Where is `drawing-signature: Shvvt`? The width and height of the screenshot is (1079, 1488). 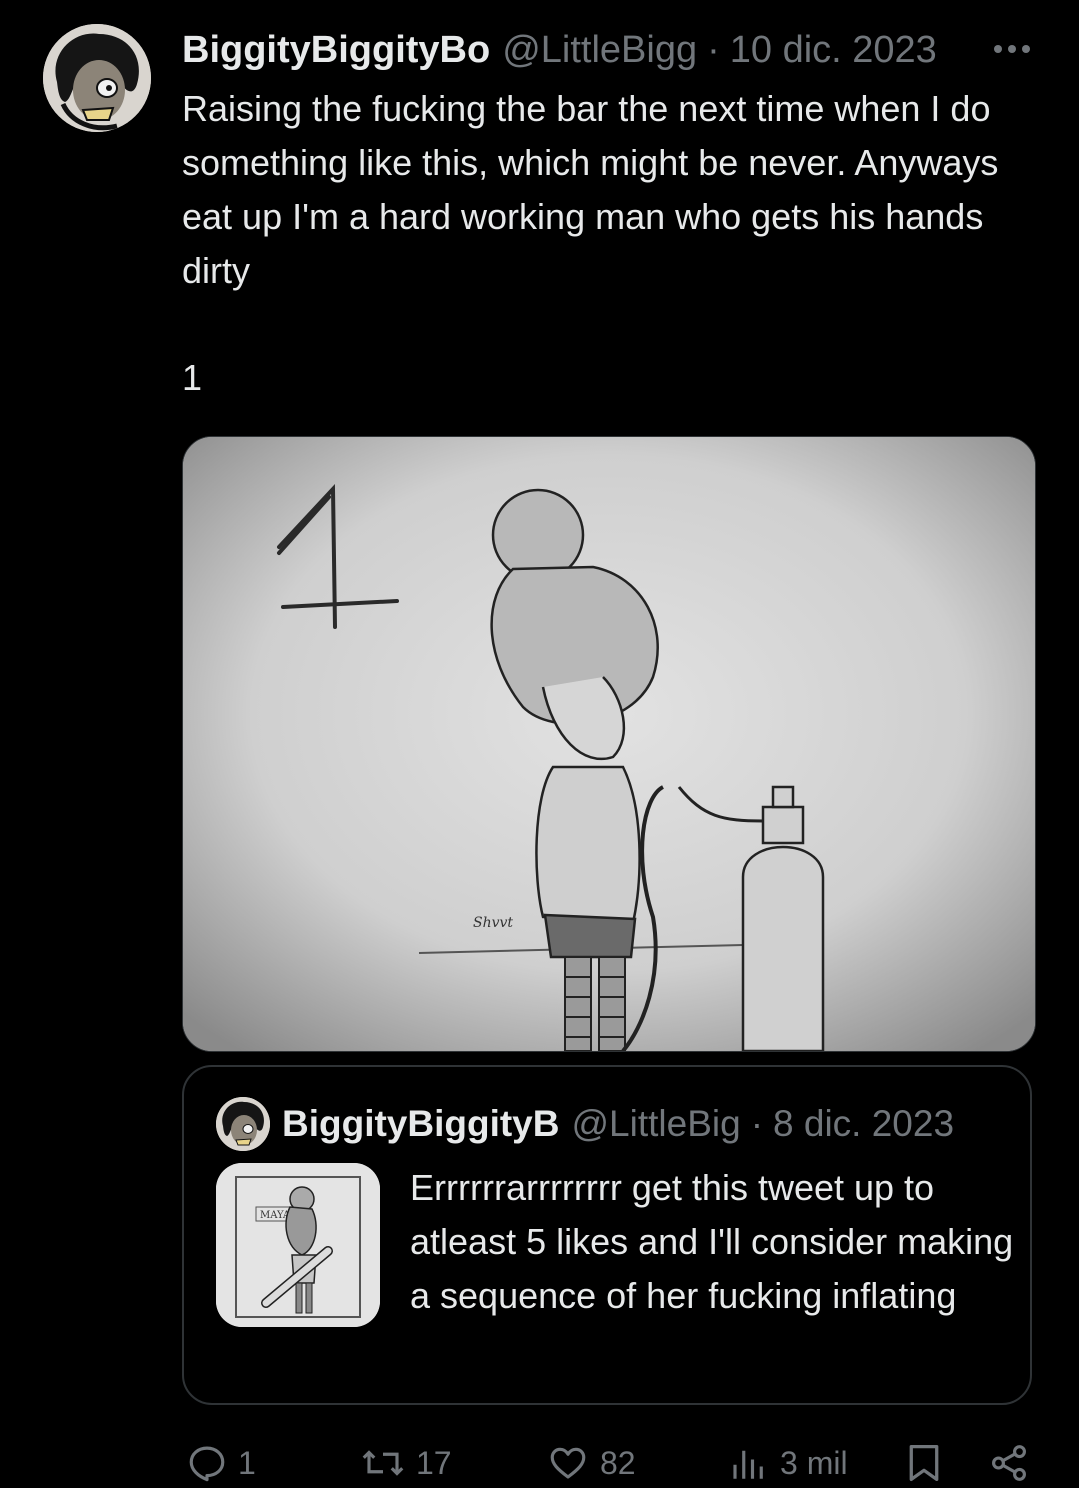
drawing-signature: Shvvt is located at coordinates (493, 923).